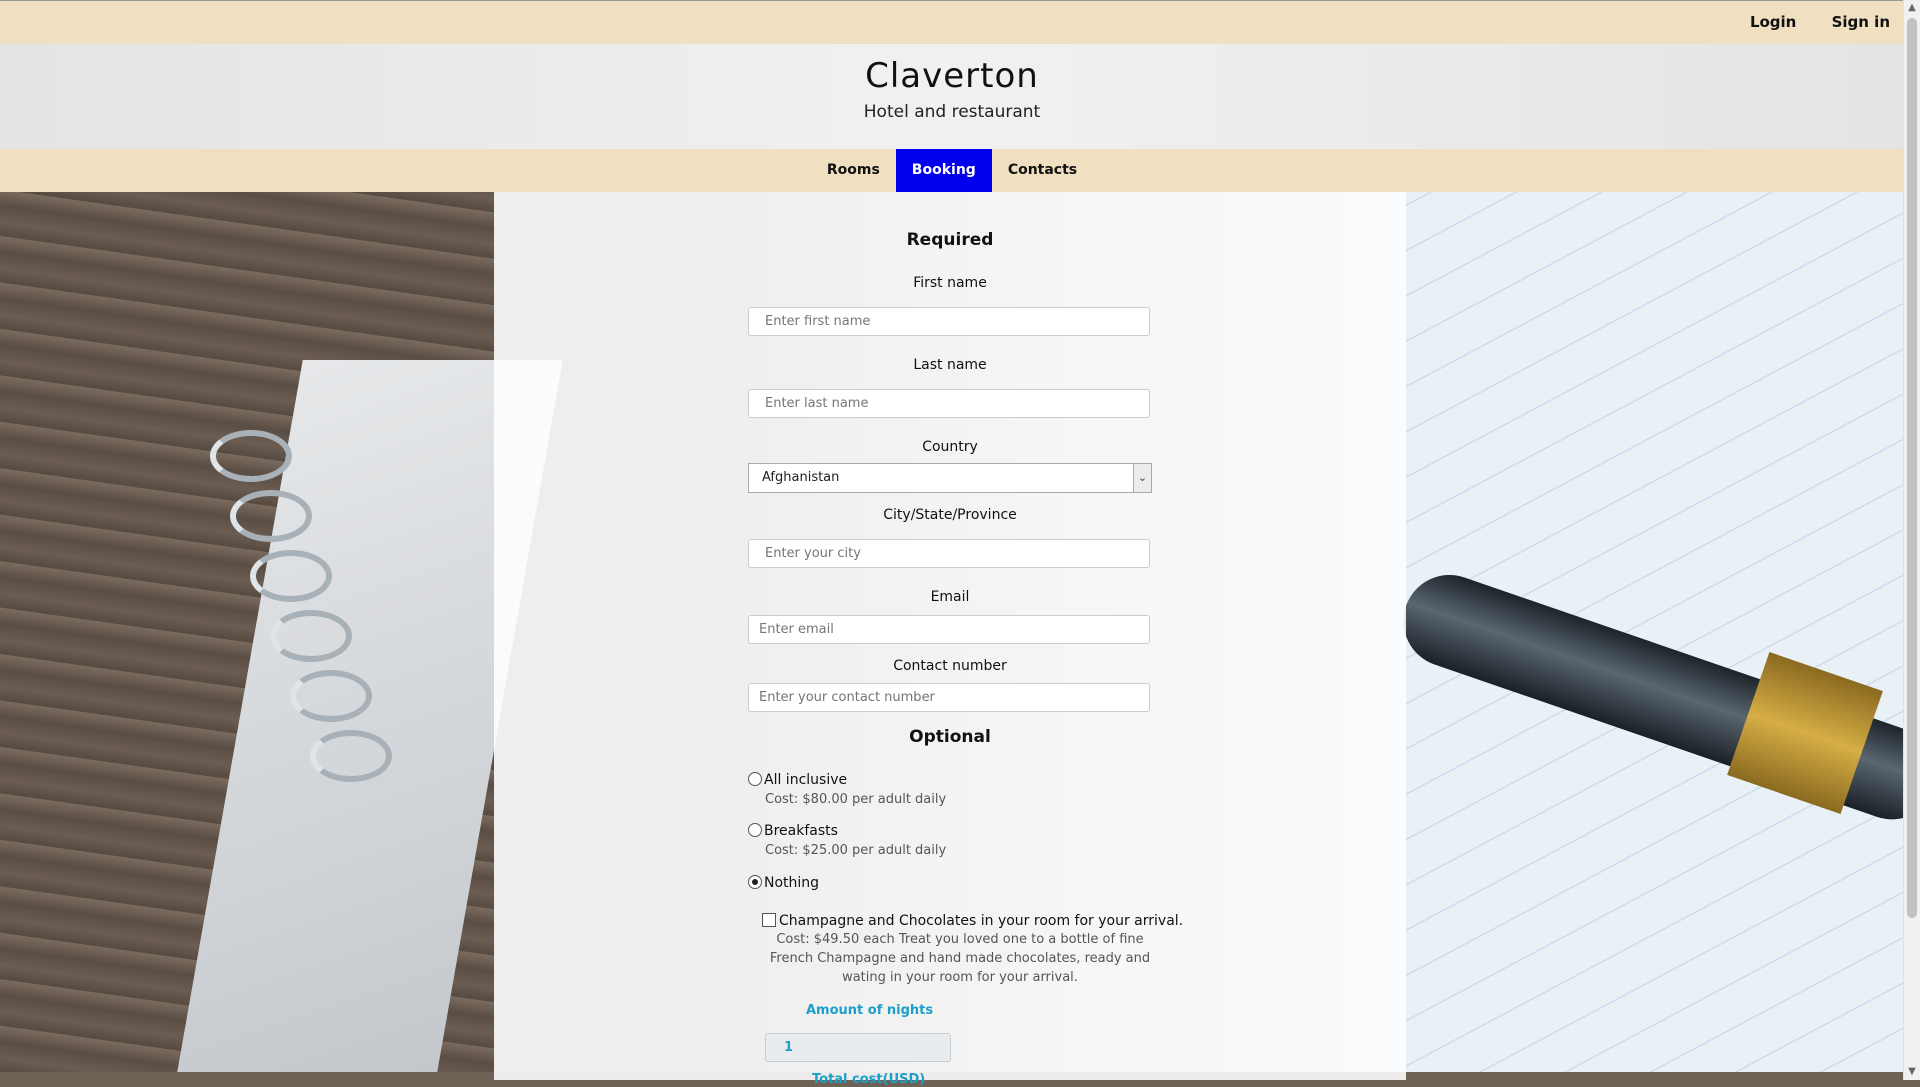 Image resolution: width=1920 pixels, height=1087 pixels. What do you see at coordinates (1912, 1072) in the screenshot?
I see `scroll-down-icon: ▼` at bounding box center [1912, 1072].